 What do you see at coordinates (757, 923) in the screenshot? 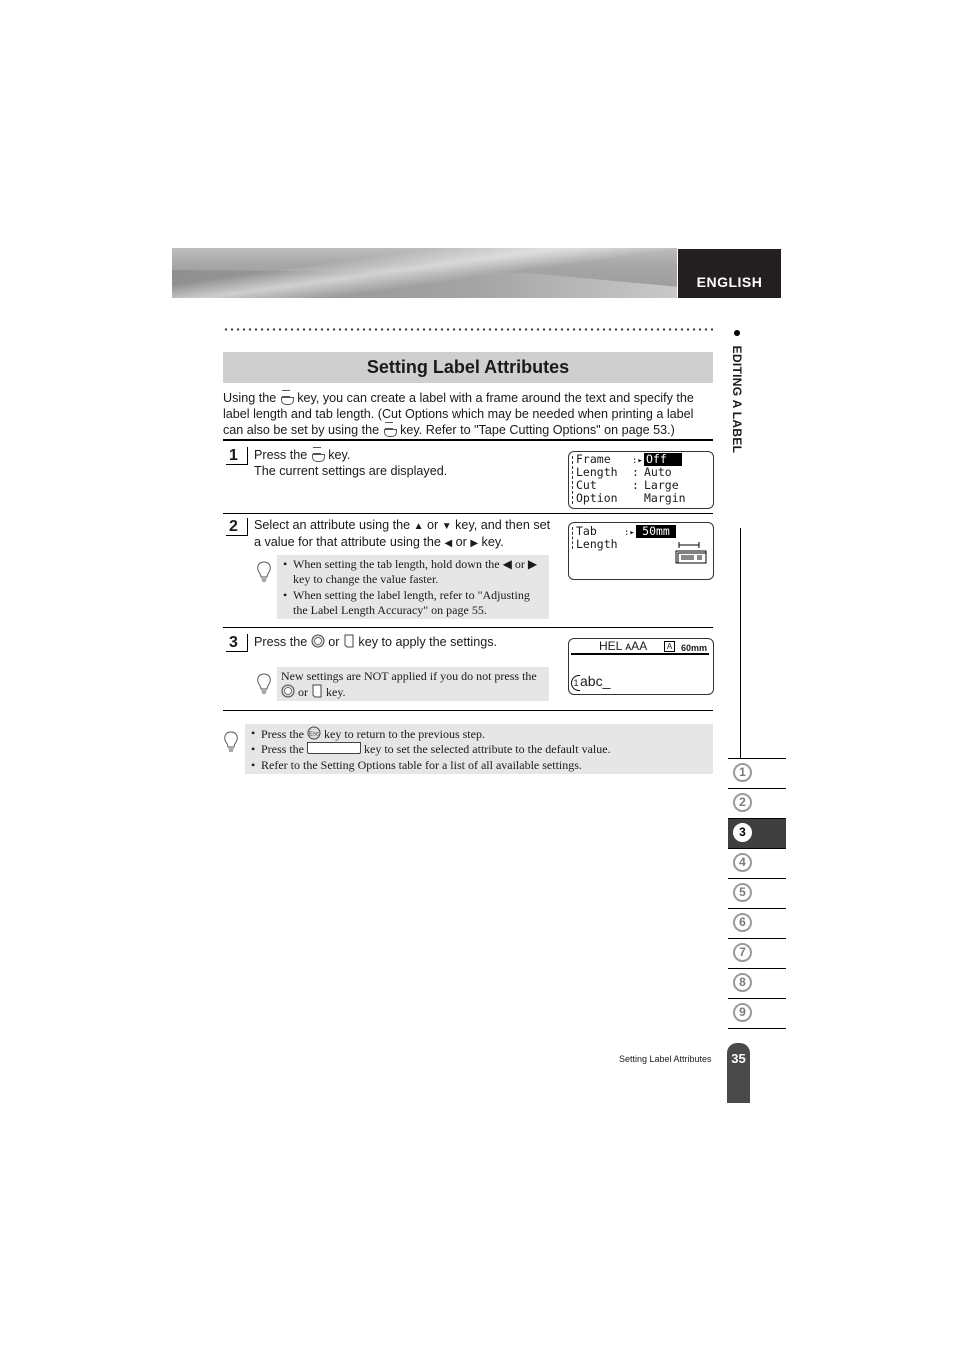
I see `chapter-tab-6: 6` at bounding box center [757, 923].